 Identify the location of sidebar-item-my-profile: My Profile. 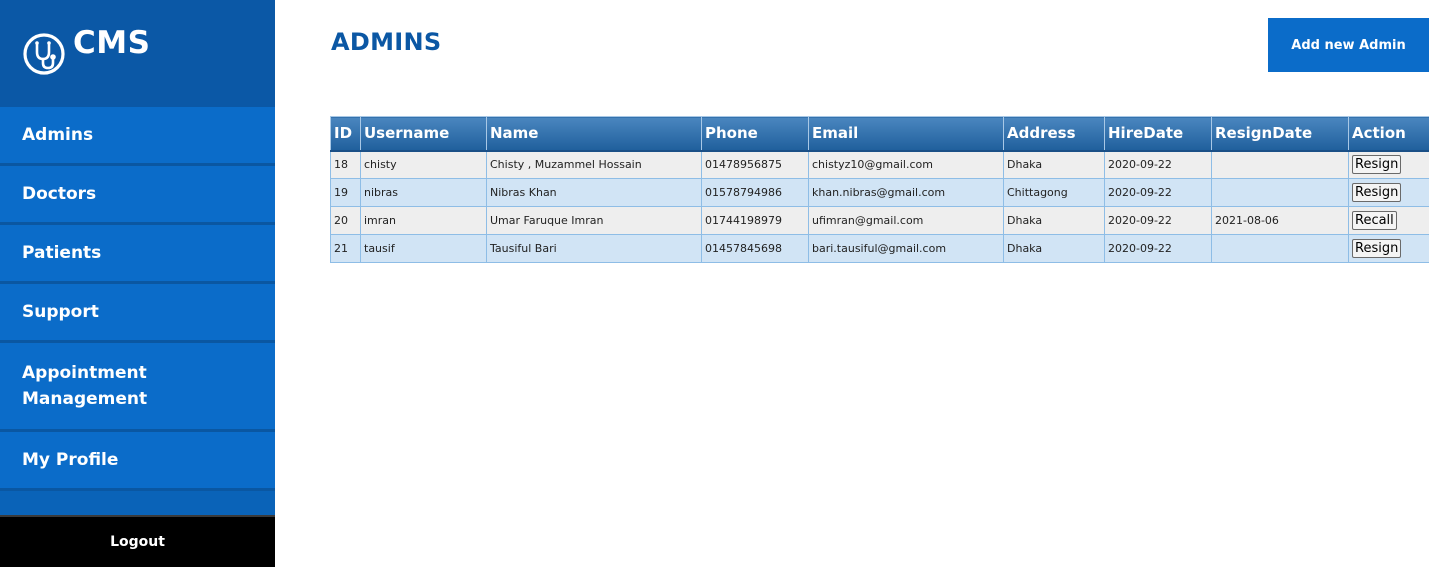
(137, 461).